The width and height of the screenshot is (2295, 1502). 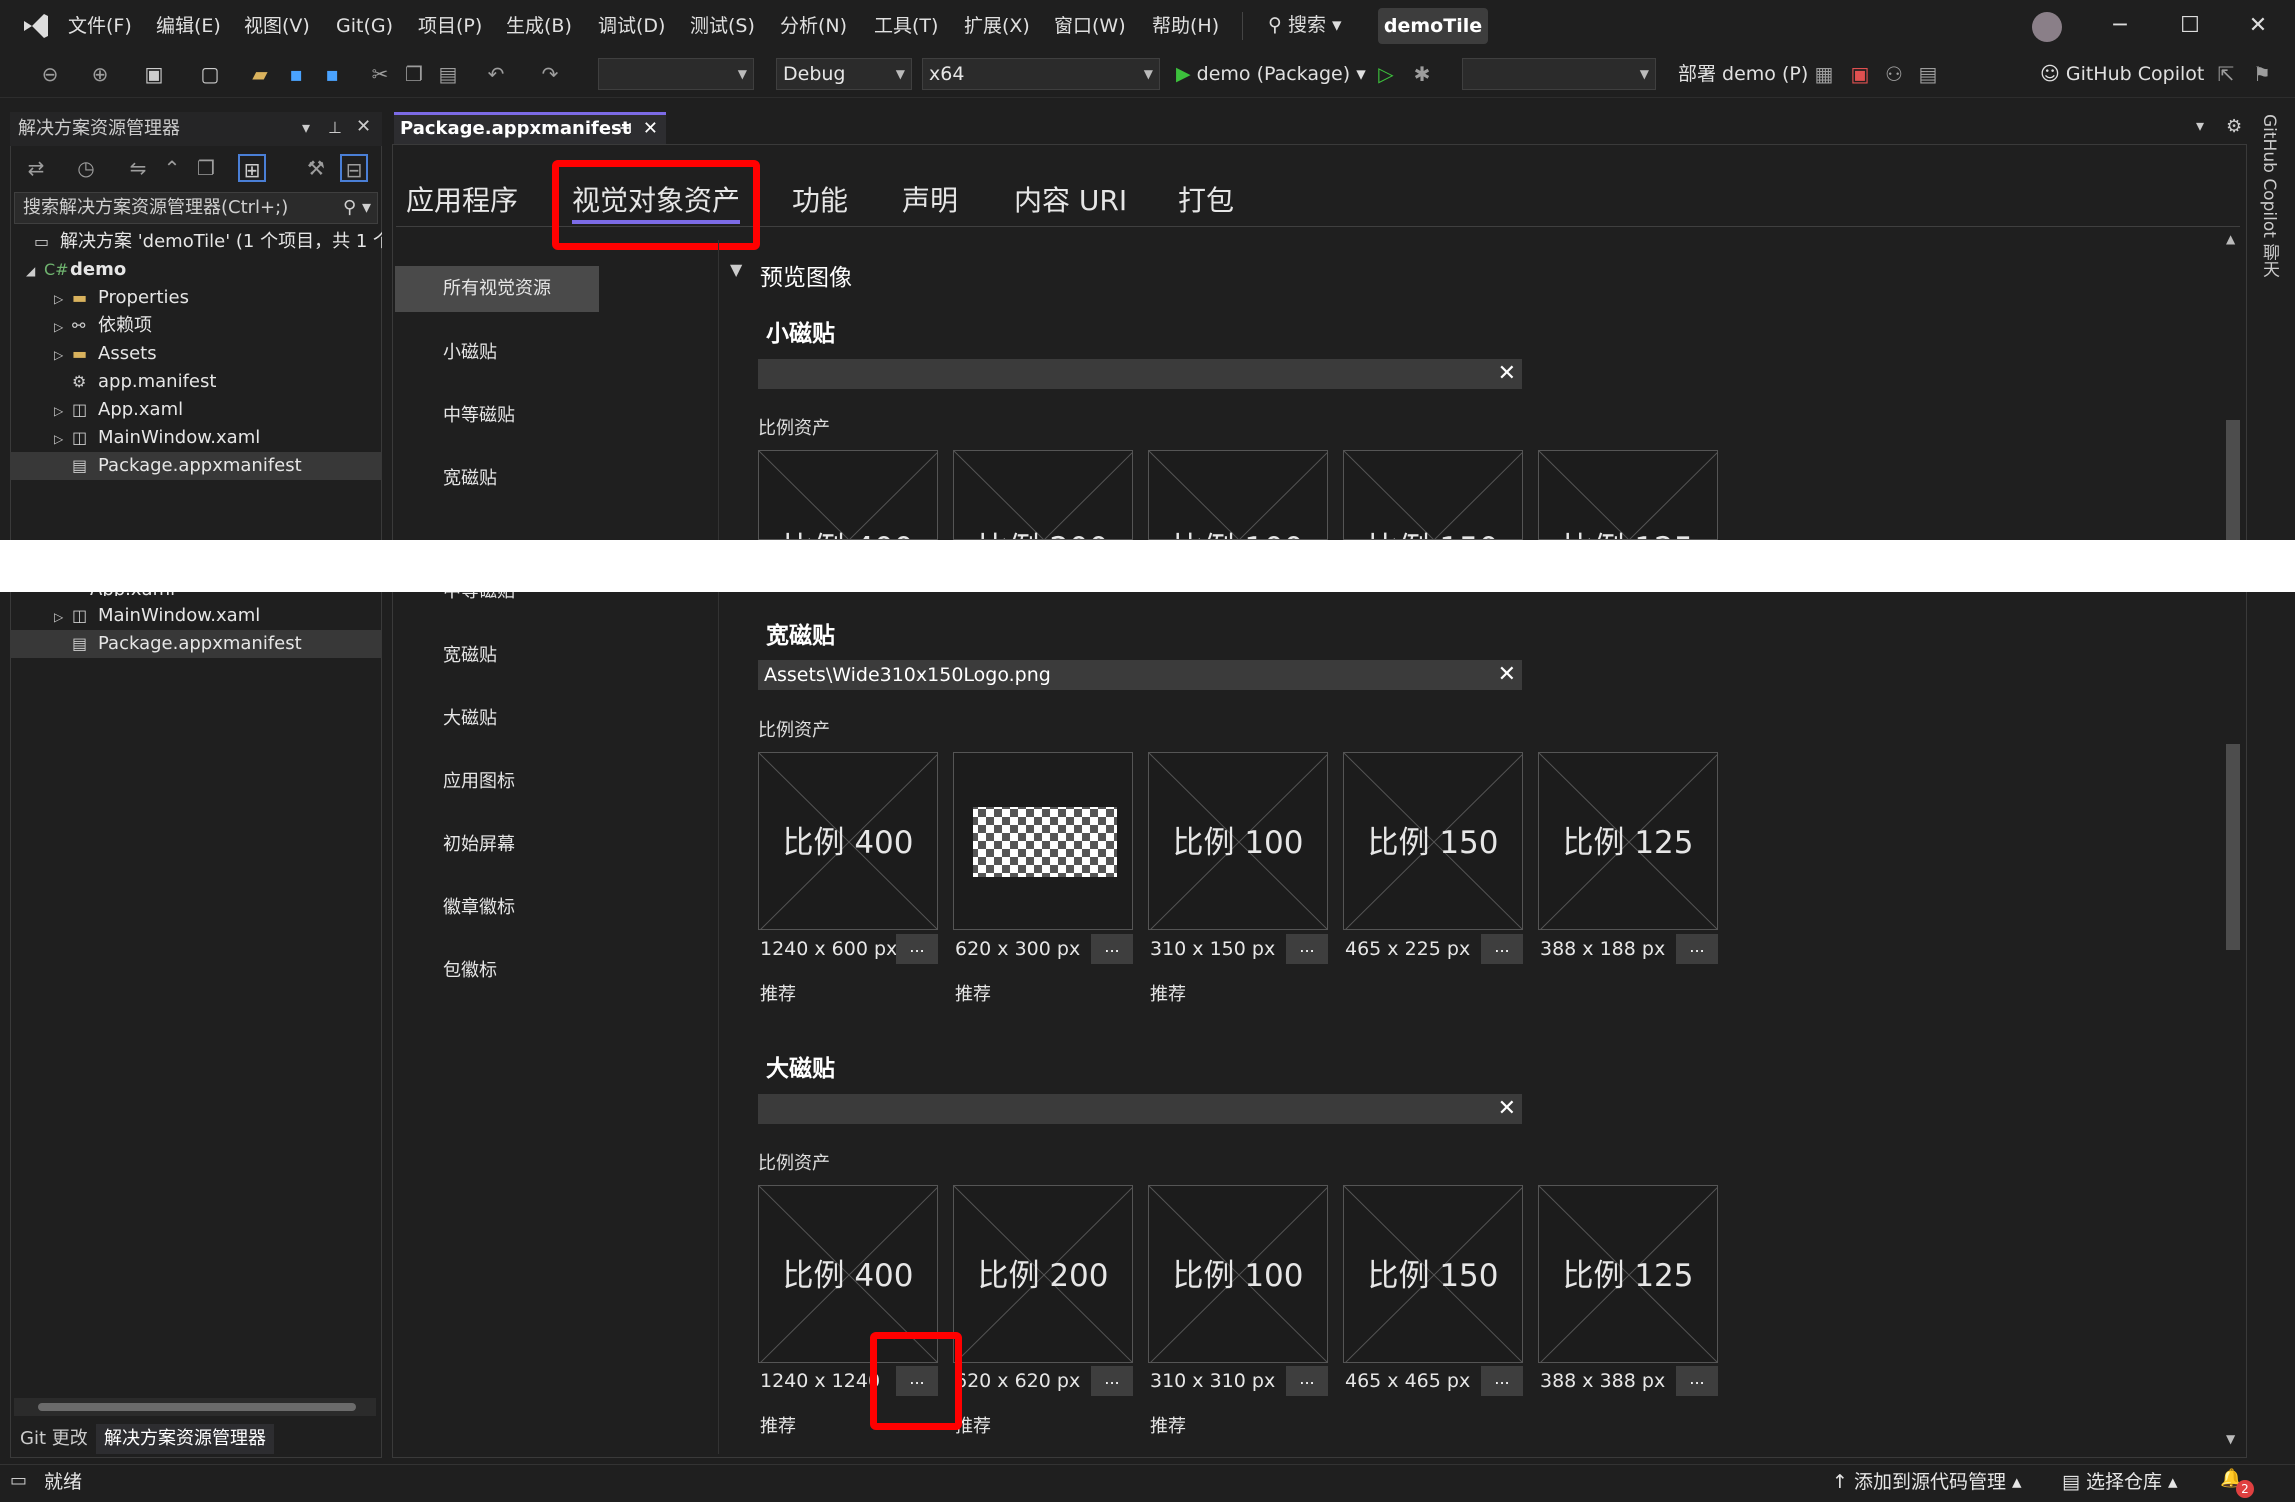 I want to click on show-all-files-icon: ❐, so click(x=206, y=168).